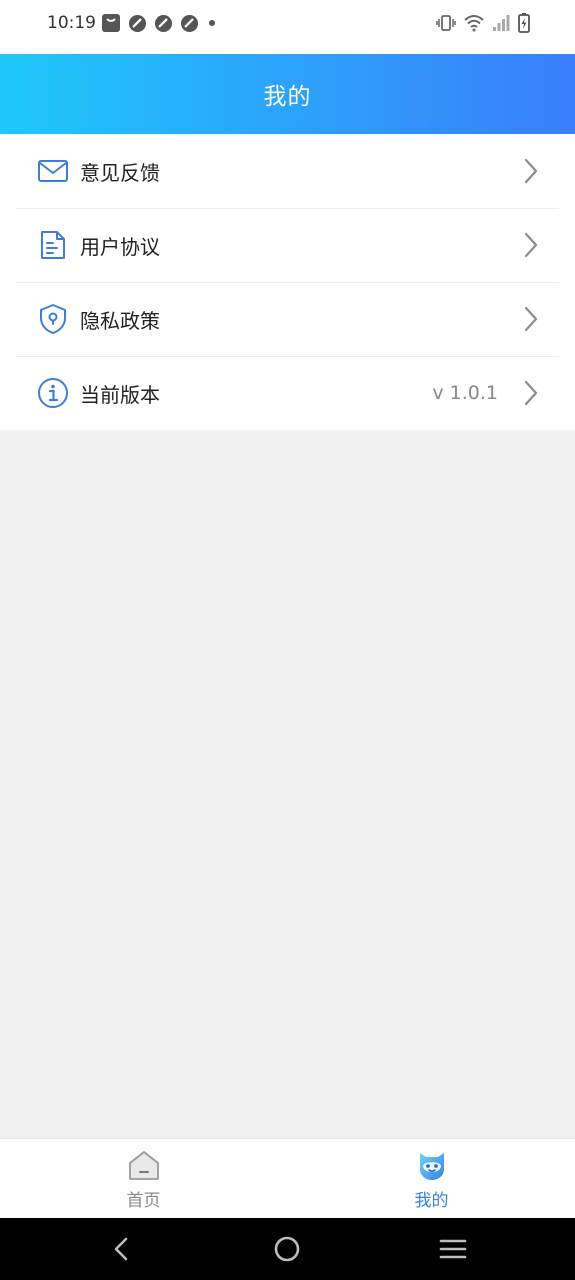  I want to click on menu-item-label: 隐私政策, so click(120, 320).